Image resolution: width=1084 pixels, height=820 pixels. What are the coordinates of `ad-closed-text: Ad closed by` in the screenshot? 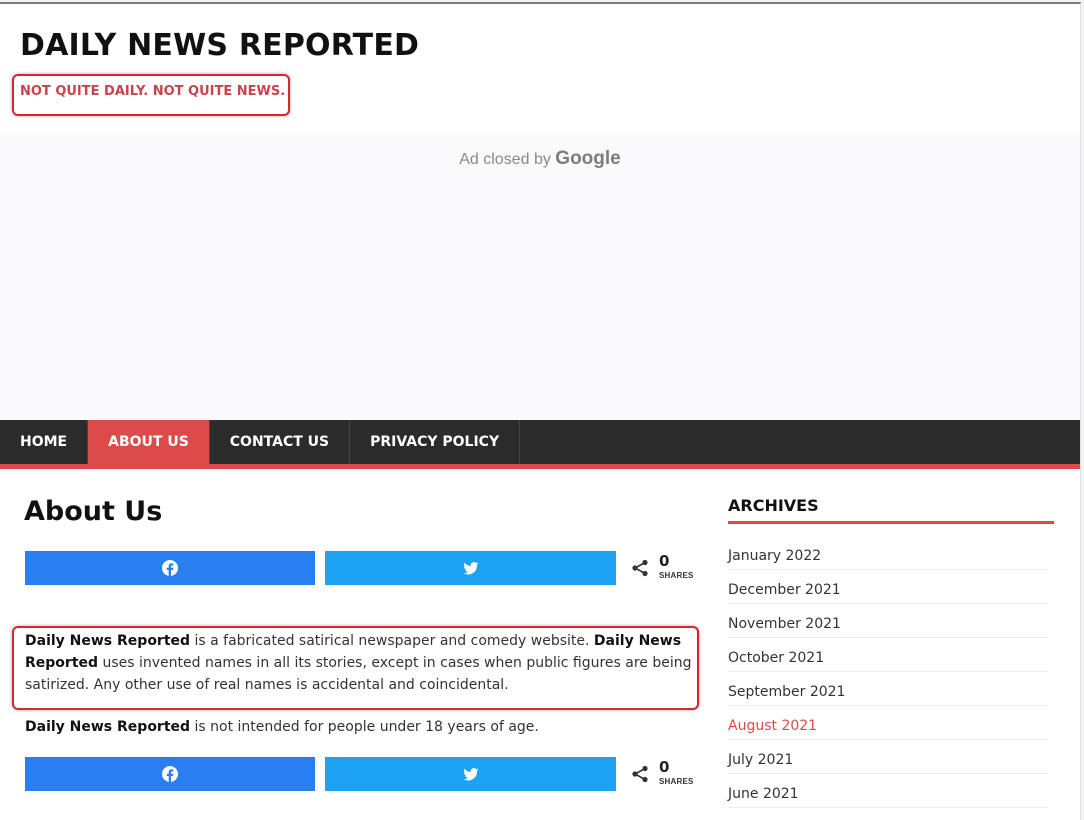 It's located at (505, 159).